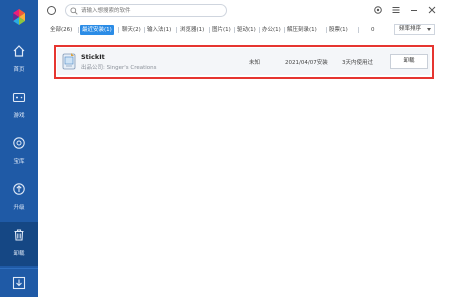  I want to click on sort-label: 频率排序, so click(410, 29).